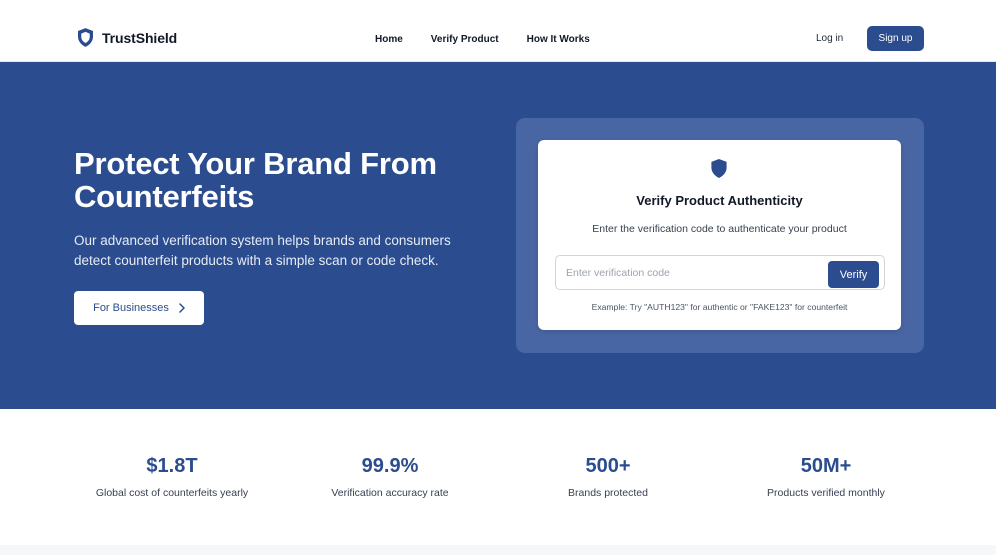 The image size is (996, 555). Describe the element at coordinates (465, 39) in the screenshot. I see `nav-verify-product: Verify Product` at that location.